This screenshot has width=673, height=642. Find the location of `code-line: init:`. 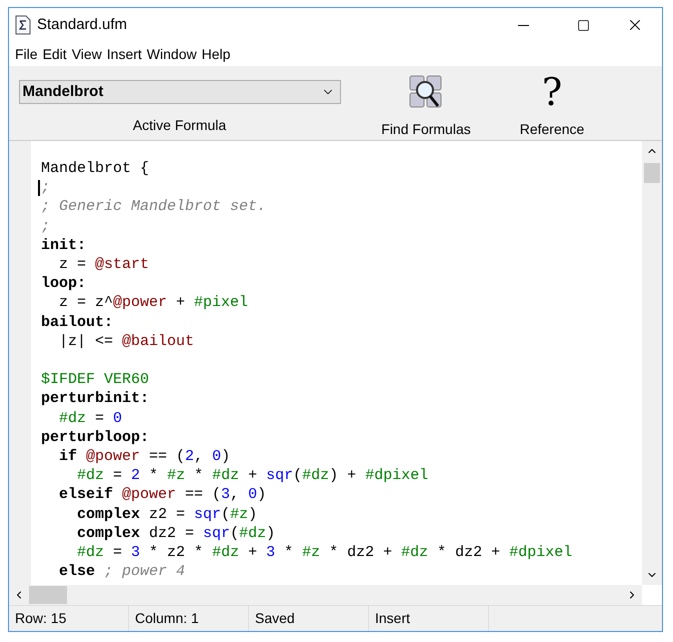

code-line: init: is located at coordinates (63, 245).